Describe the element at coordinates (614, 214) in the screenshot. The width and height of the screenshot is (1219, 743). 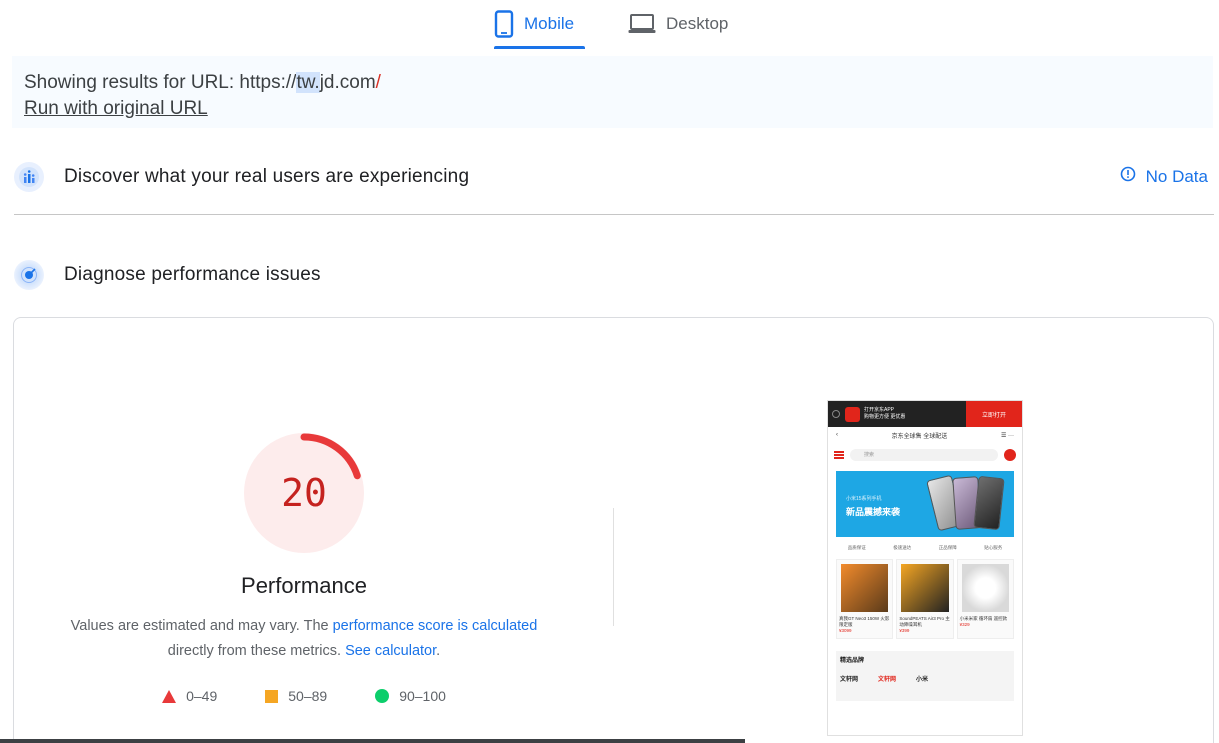
I see `section-divider` at that location.